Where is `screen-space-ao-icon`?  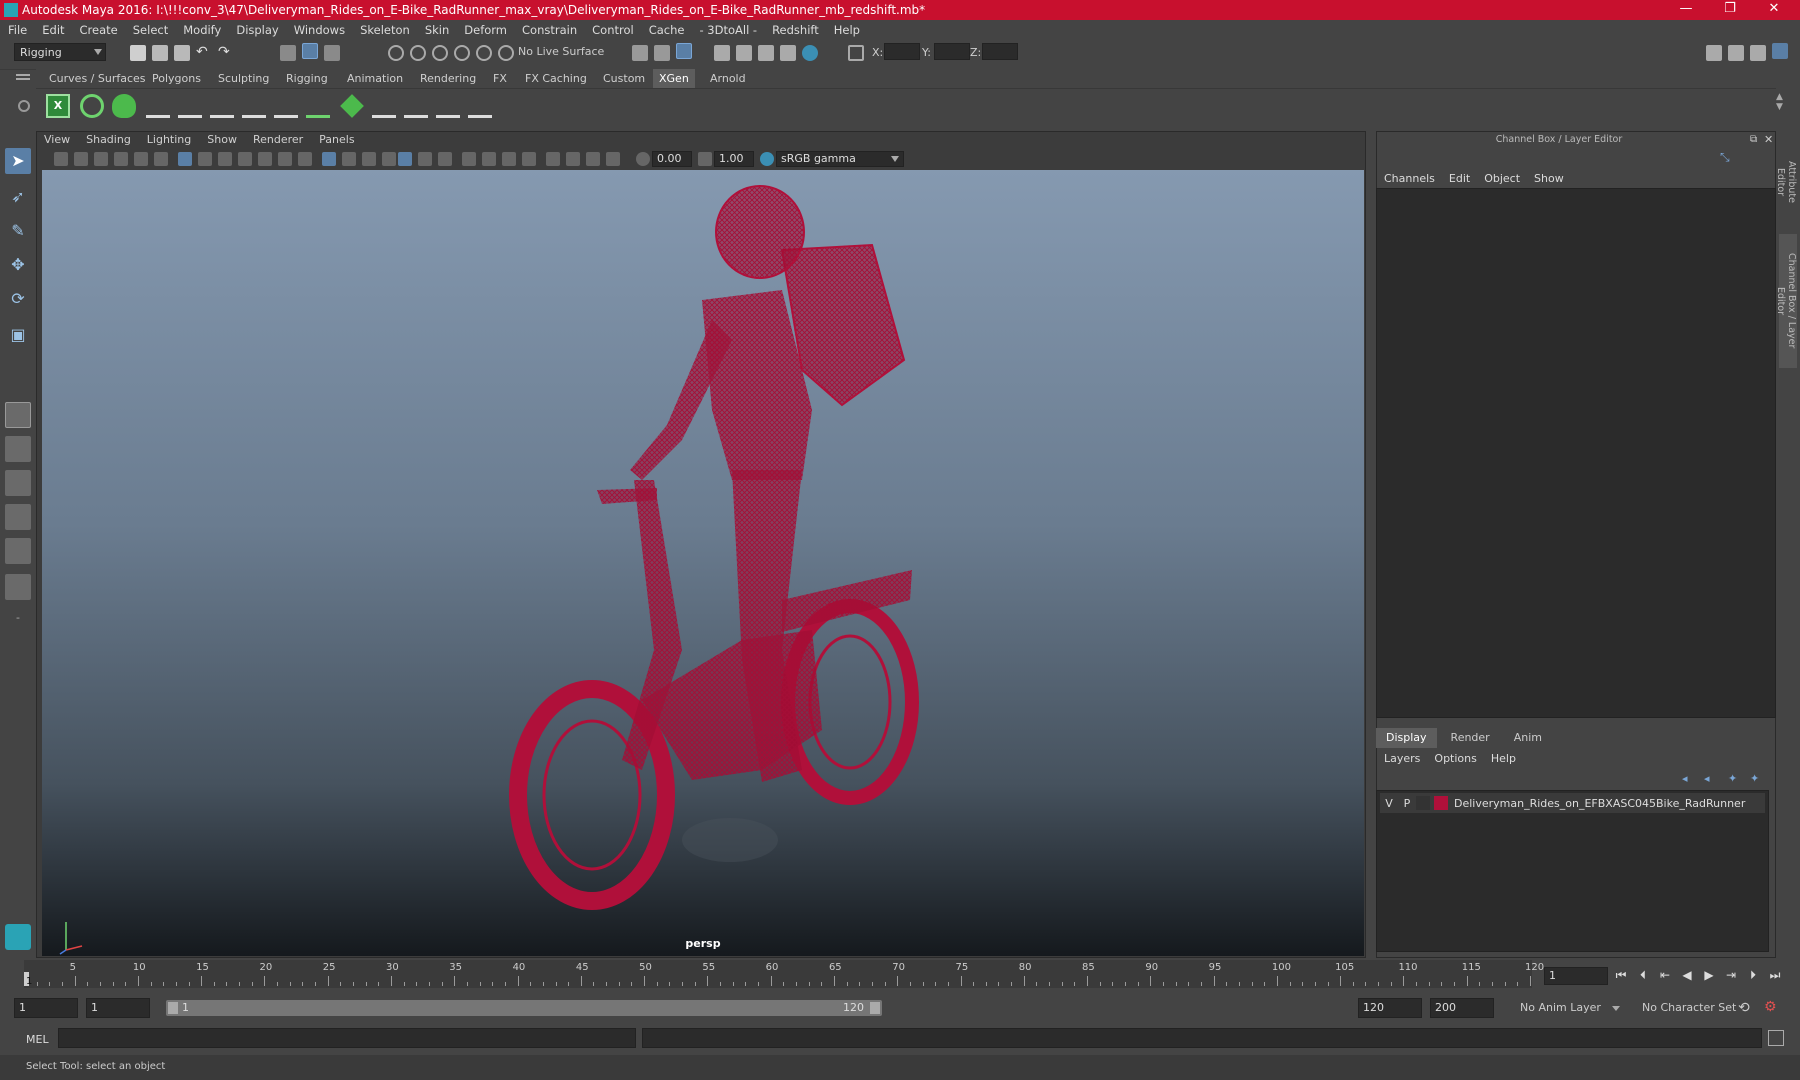 screen-space-ao-icon is located at coordinates (469, 159).